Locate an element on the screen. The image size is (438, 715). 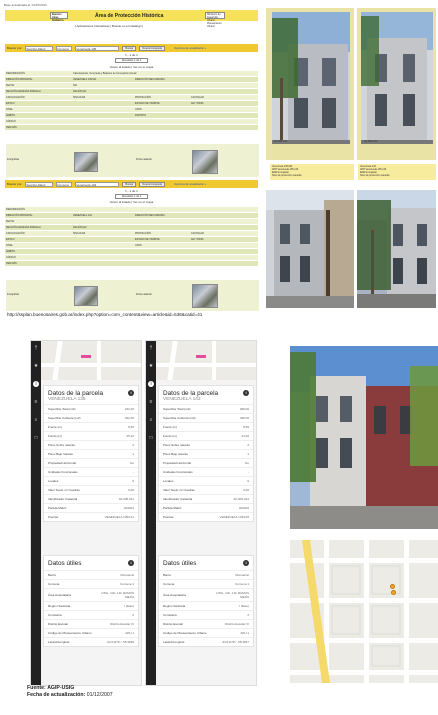
pager-1-box: Resultado 1 de 1 is located at coordinates (131, 60).